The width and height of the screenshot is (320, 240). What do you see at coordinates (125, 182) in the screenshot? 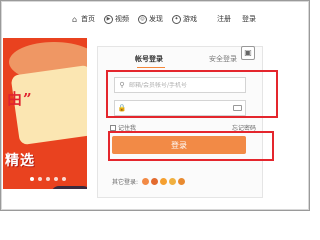
I see `other-login-label: 其它登录:` at bounding box center [125, 182].